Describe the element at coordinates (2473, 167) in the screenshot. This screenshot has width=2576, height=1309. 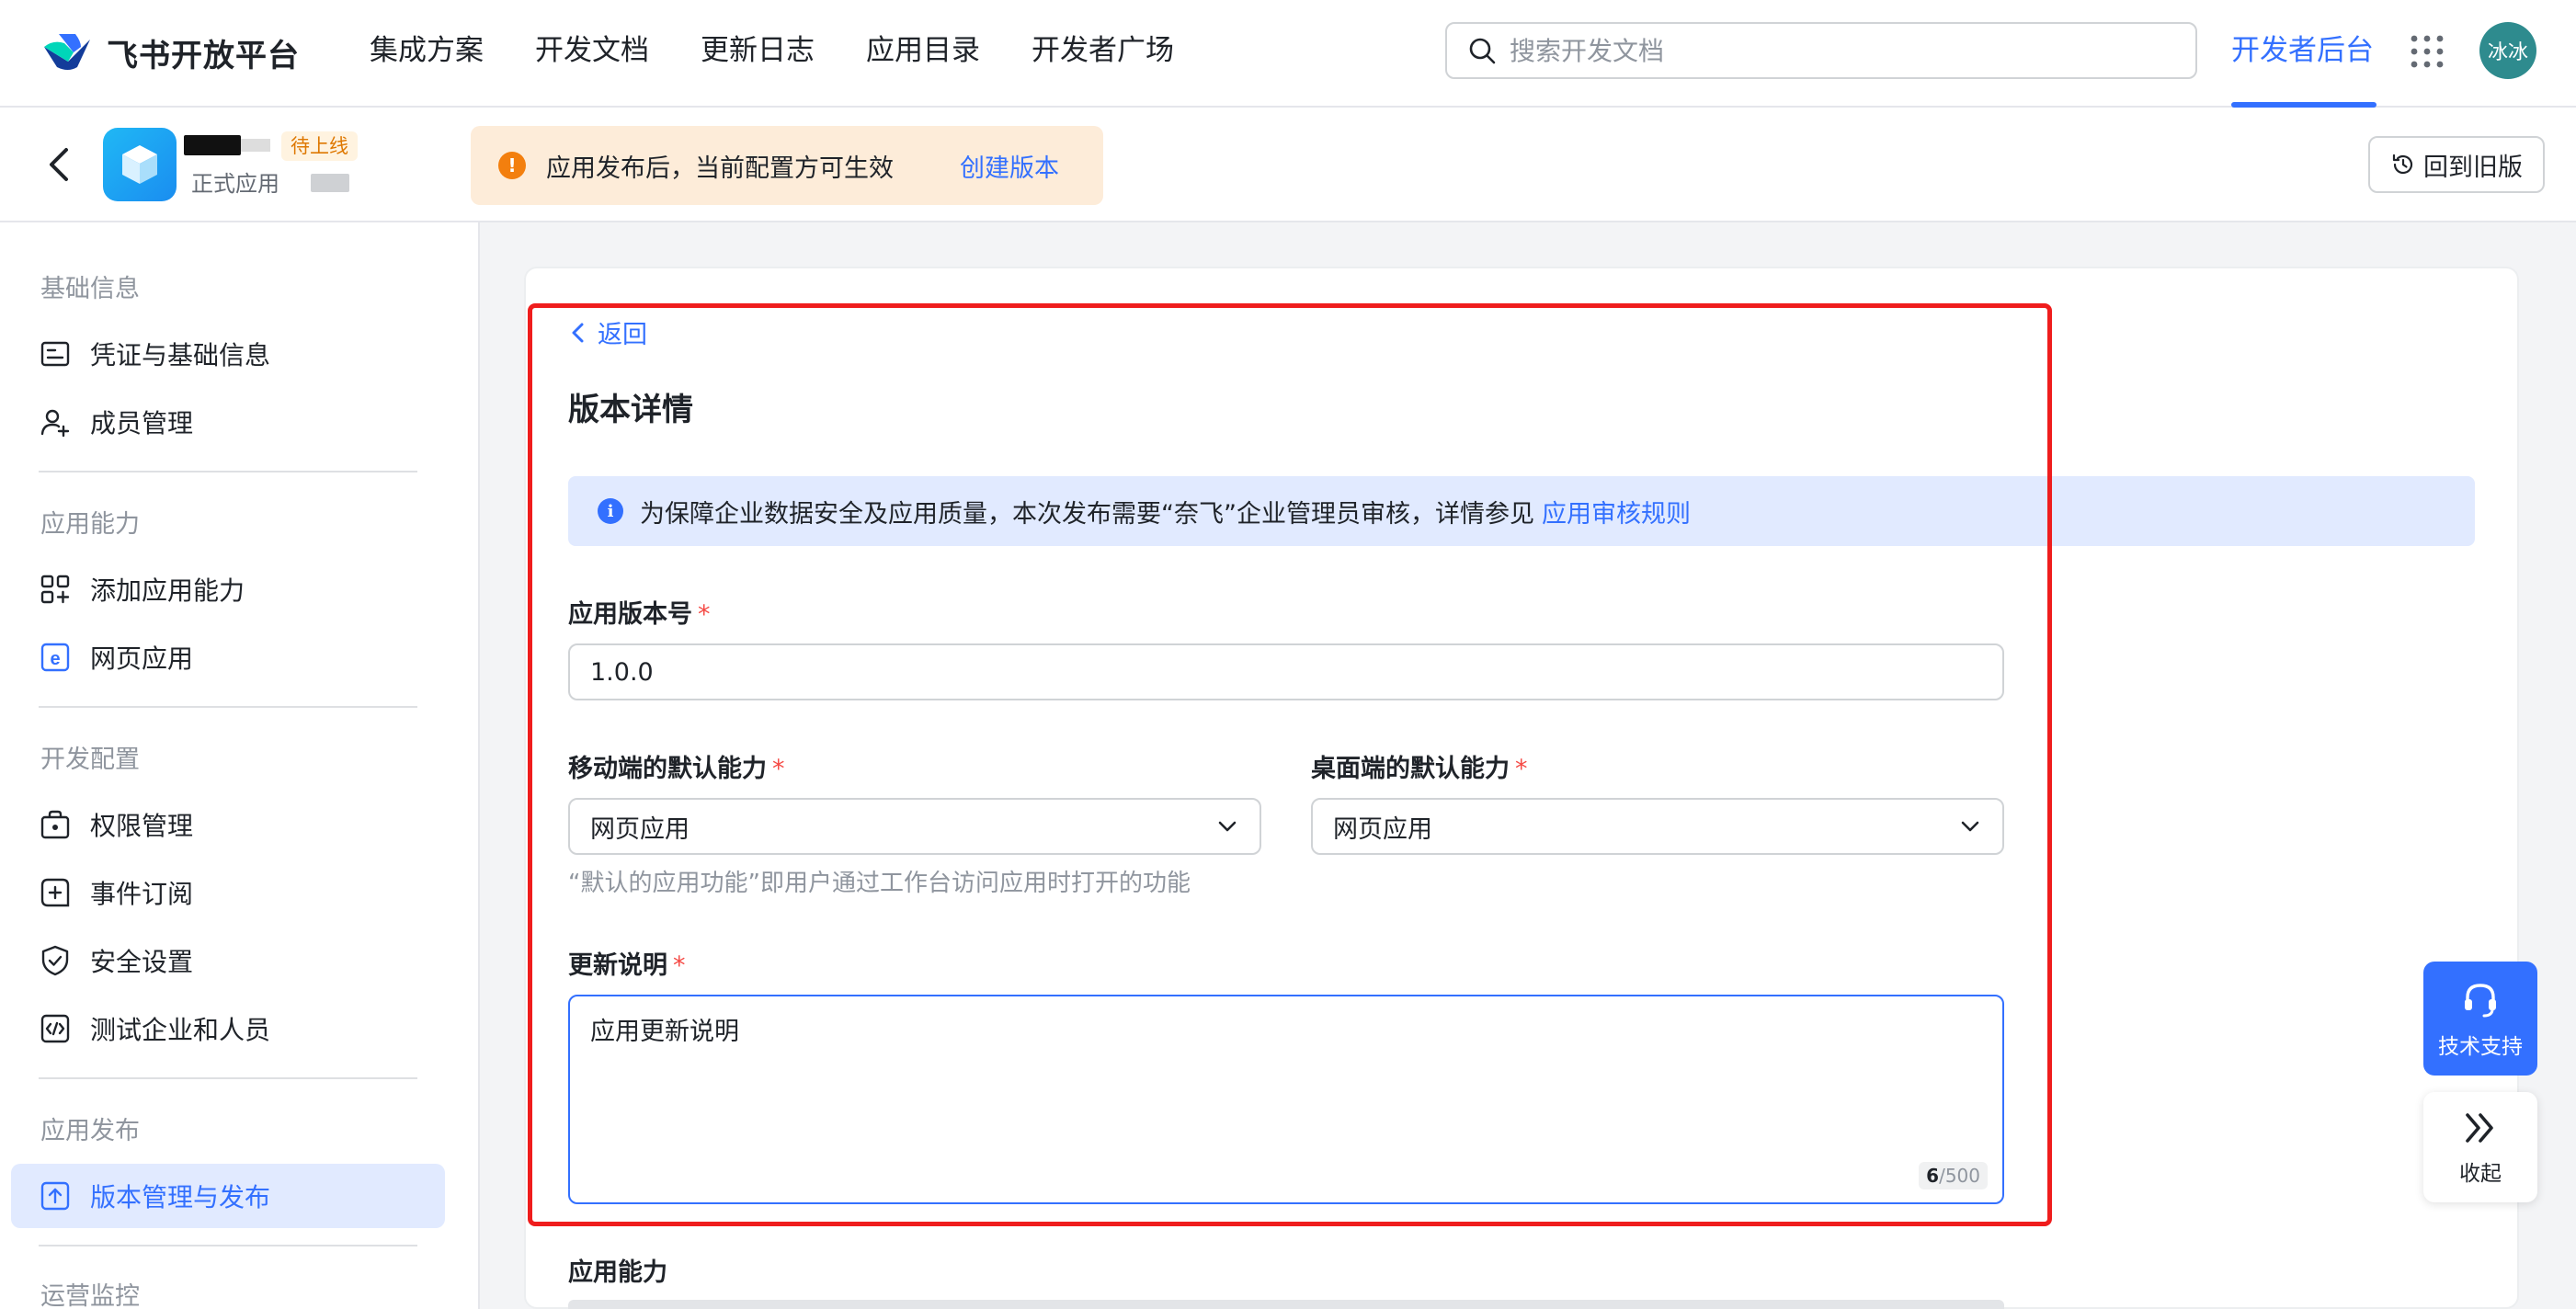
I see `back-to-old-version-label: 回到旧版` at that location.